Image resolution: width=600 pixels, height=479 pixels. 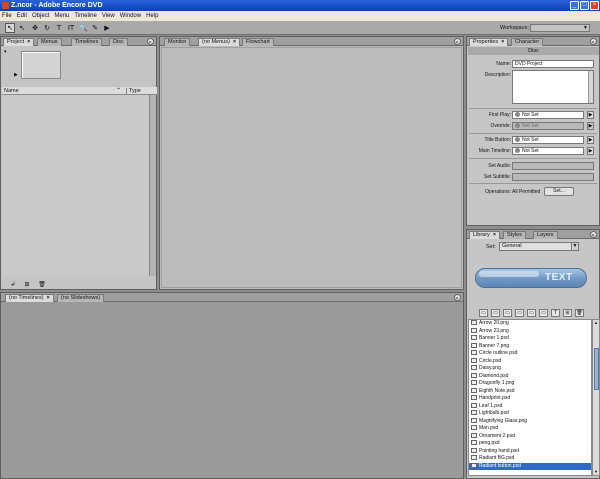 I want to click on minimize-button: _, so click(x=574, y=5).